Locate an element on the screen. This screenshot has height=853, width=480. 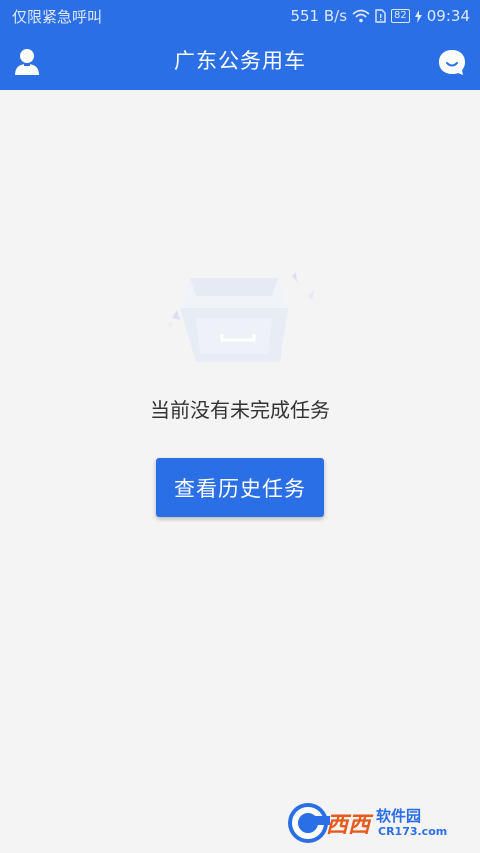
app-header: 广东公务用车 is located at coordinates (240, 61).